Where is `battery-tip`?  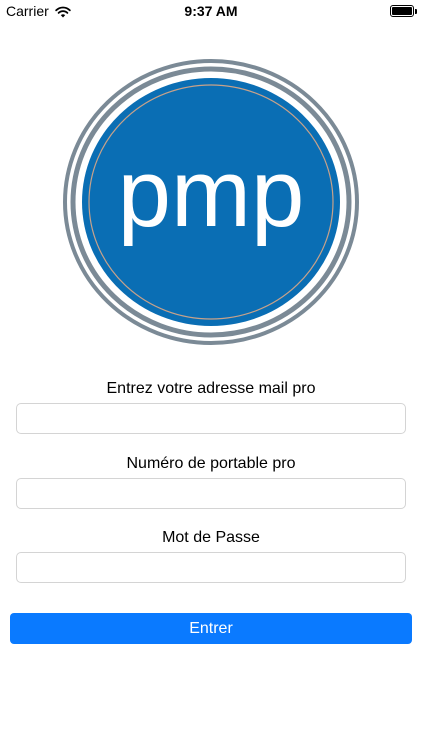
battery-tip is located at coordinates (416, 11).